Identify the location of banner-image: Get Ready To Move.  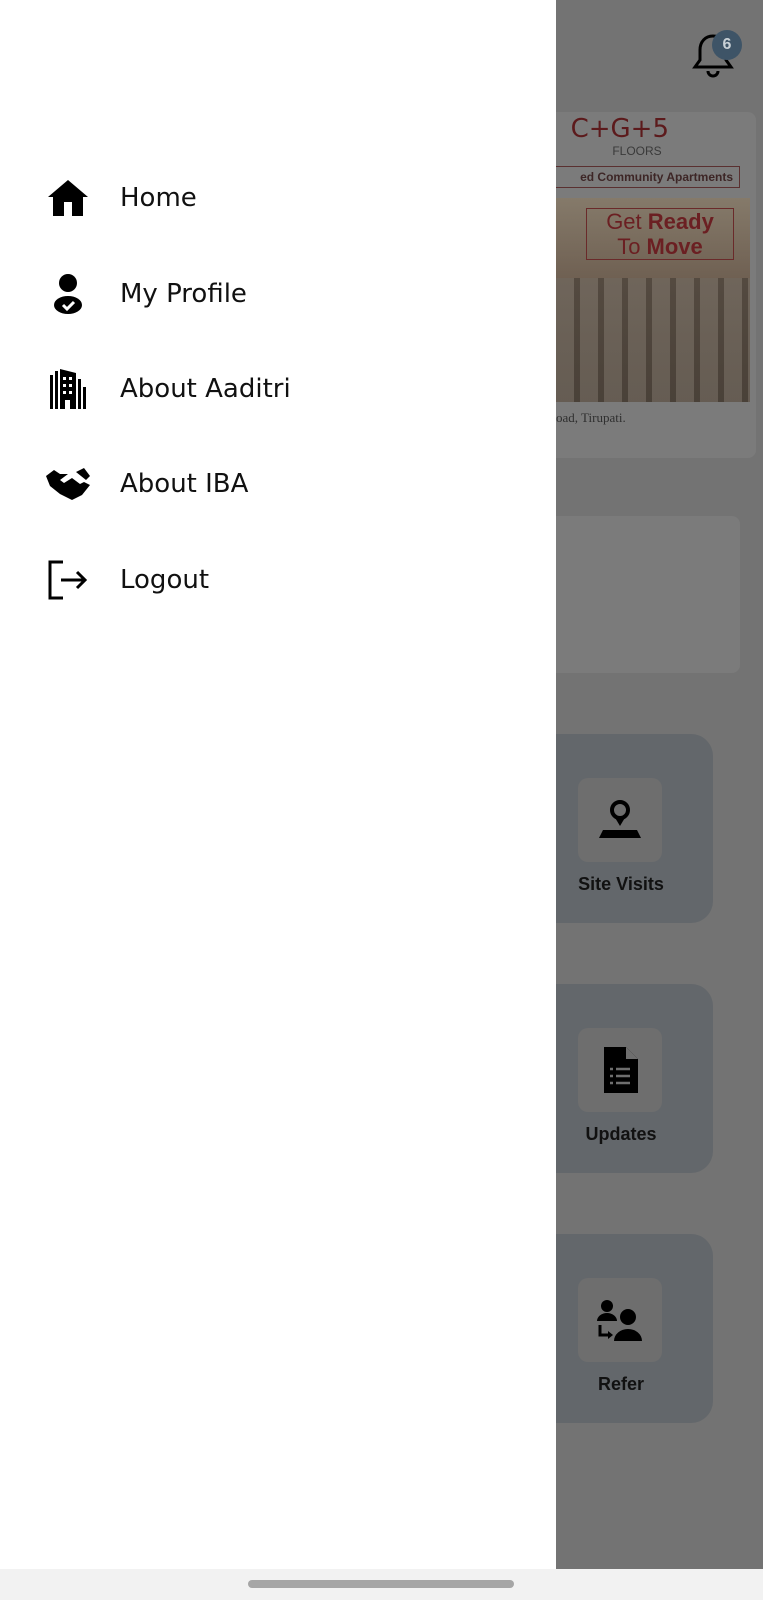
(653, 300).